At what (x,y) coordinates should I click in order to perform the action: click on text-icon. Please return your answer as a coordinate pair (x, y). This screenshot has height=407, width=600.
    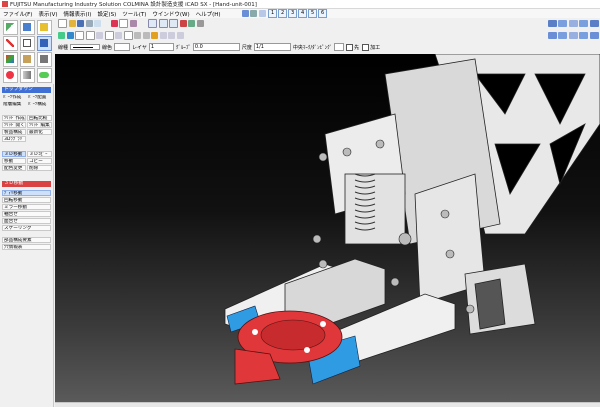
    Looking at the image, I should click on (163, 35).